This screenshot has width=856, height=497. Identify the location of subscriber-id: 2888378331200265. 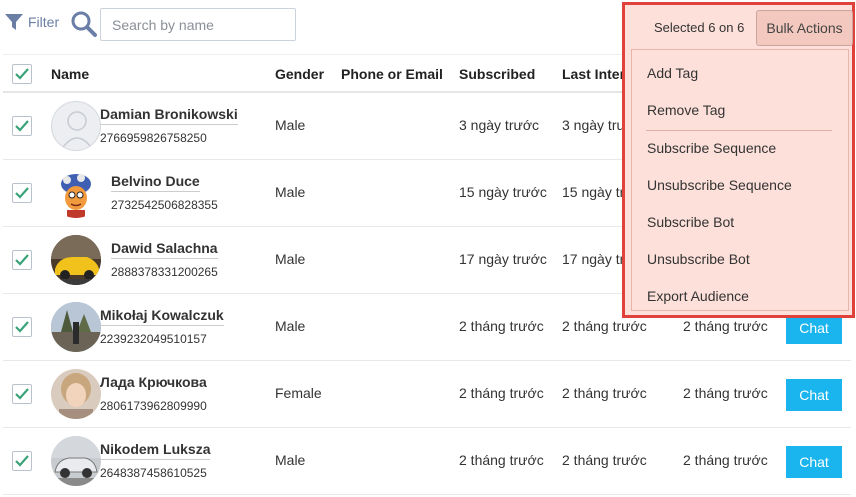
(164, 272).